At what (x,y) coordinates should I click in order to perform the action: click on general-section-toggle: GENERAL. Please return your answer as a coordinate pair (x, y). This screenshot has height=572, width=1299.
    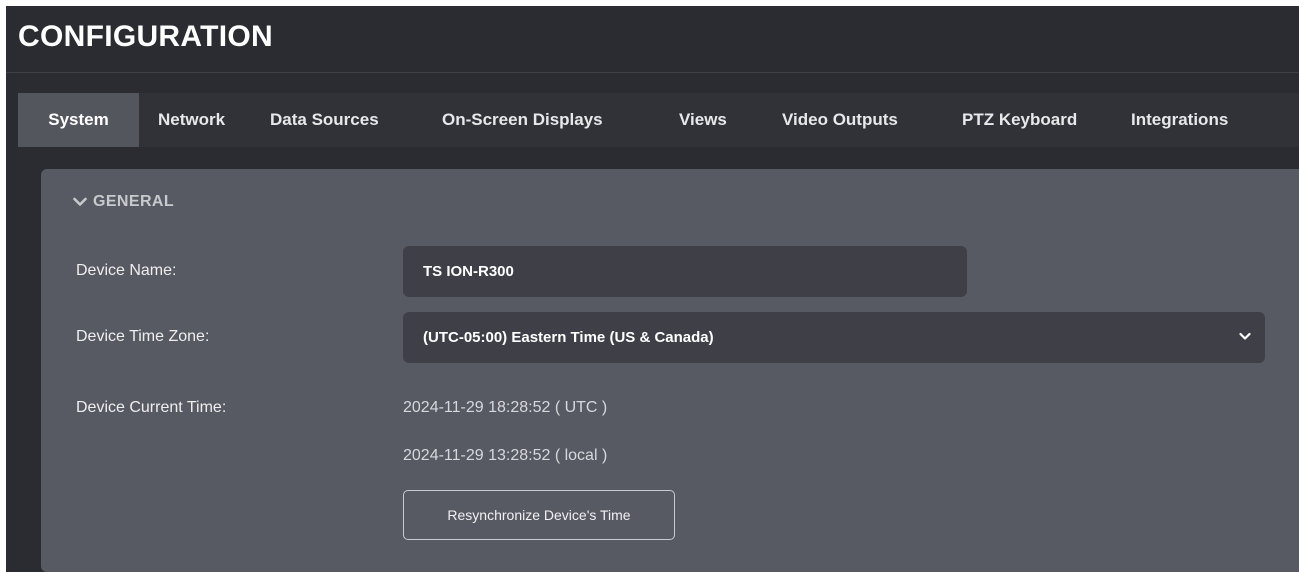
    Looking at the image, I should click on (123, 202).